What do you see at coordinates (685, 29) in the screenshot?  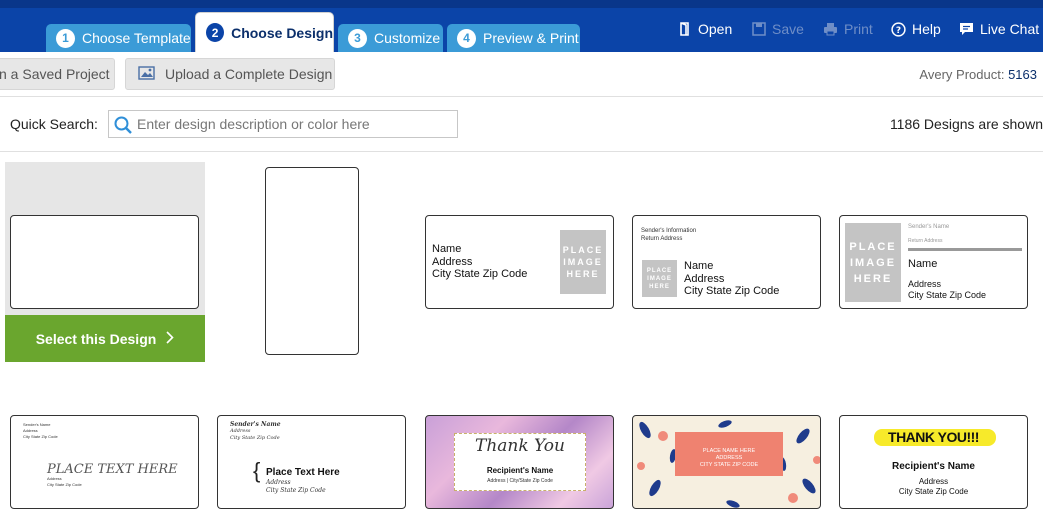 I see `open-icon` at bounding box center [685, 29].